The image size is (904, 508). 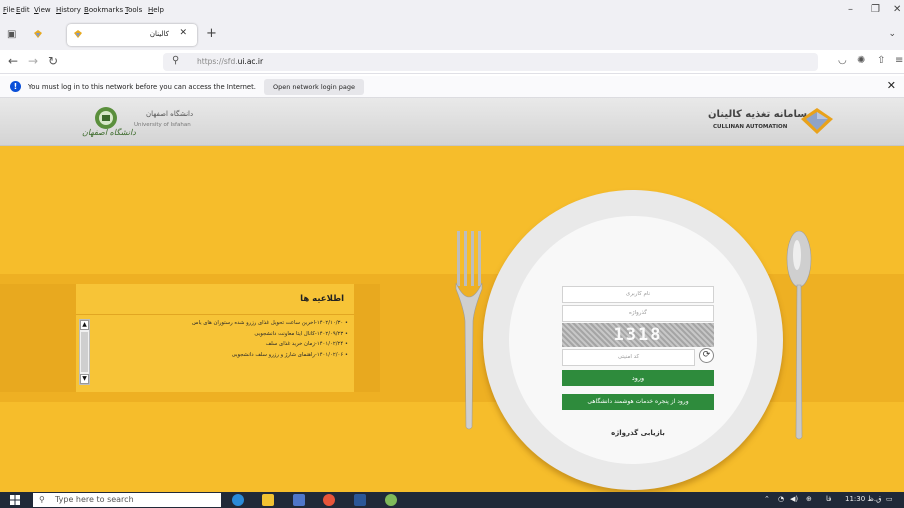 I want to click on reload-icon: ↻, so click(x=53, y=61).